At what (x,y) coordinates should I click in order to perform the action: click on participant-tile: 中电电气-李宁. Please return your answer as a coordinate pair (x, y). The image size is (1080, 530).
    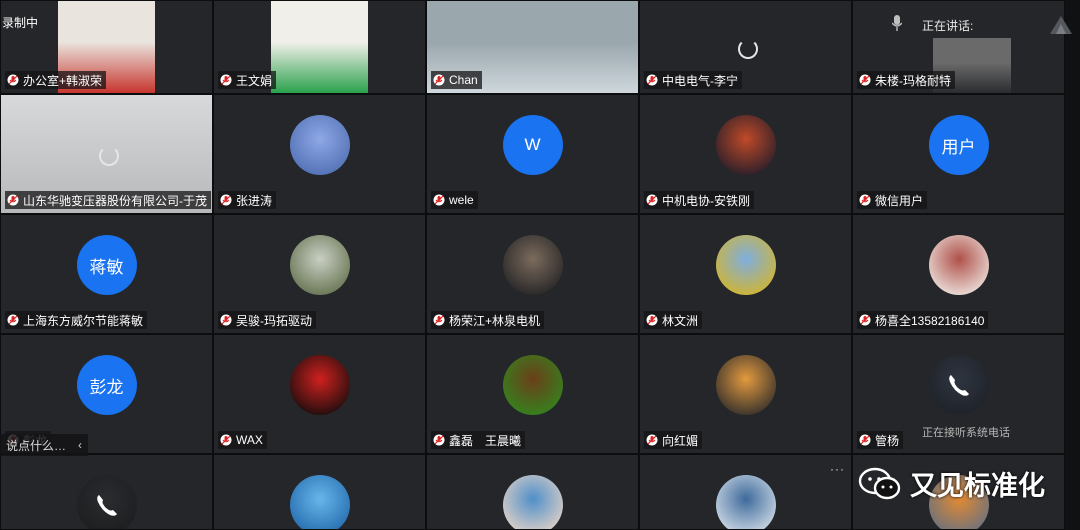
    Looking at the image, I should click on (745, 47).